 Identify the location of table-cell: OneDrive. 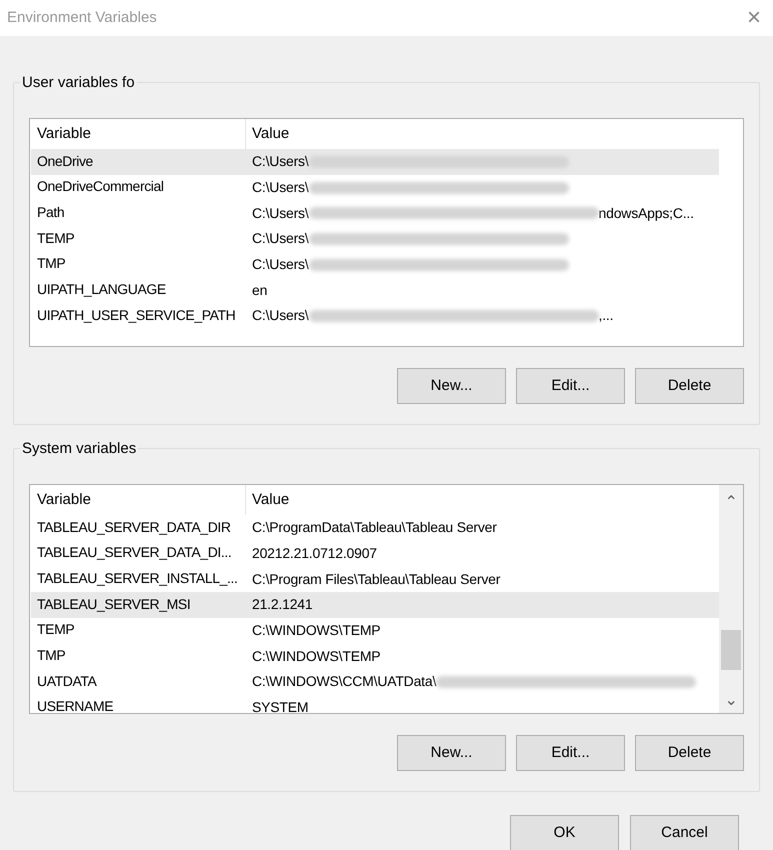
(65, 161).